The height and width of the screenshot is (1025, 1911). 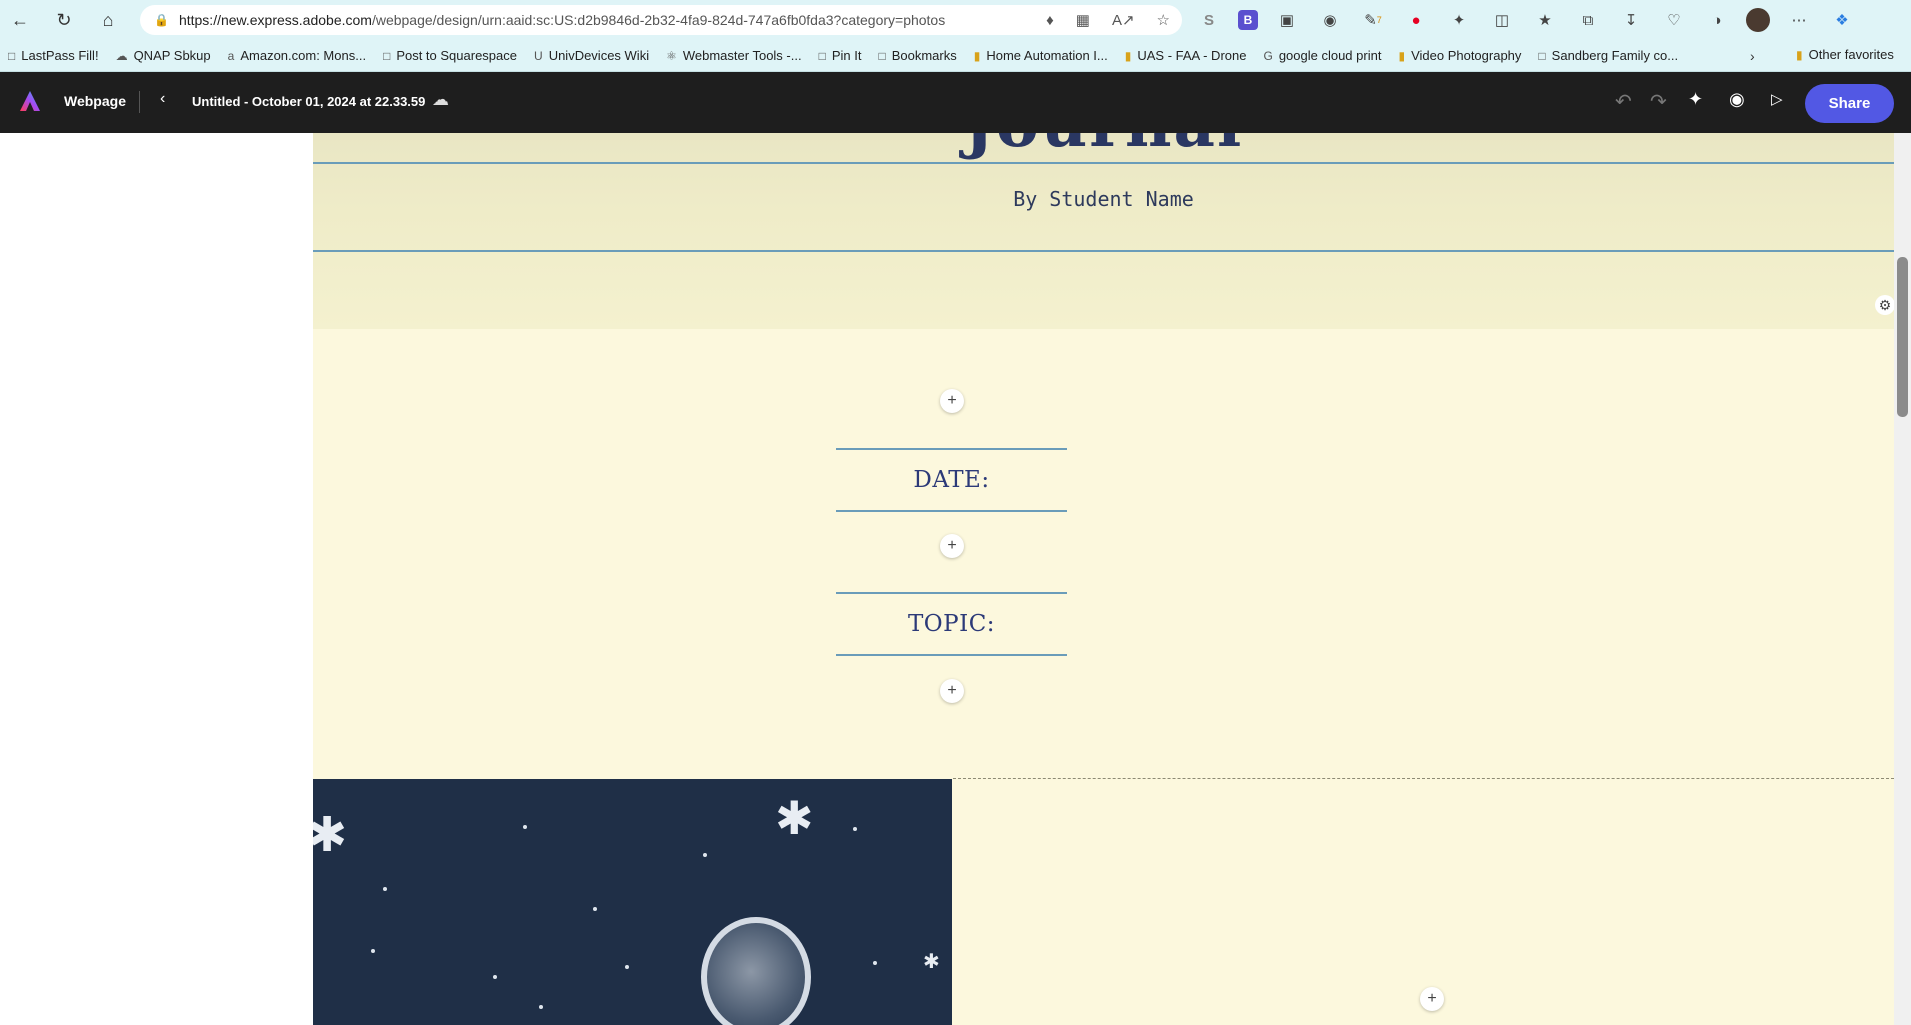 I want to click on back-chevron-icon: ‹, so click(x=162, y=99).